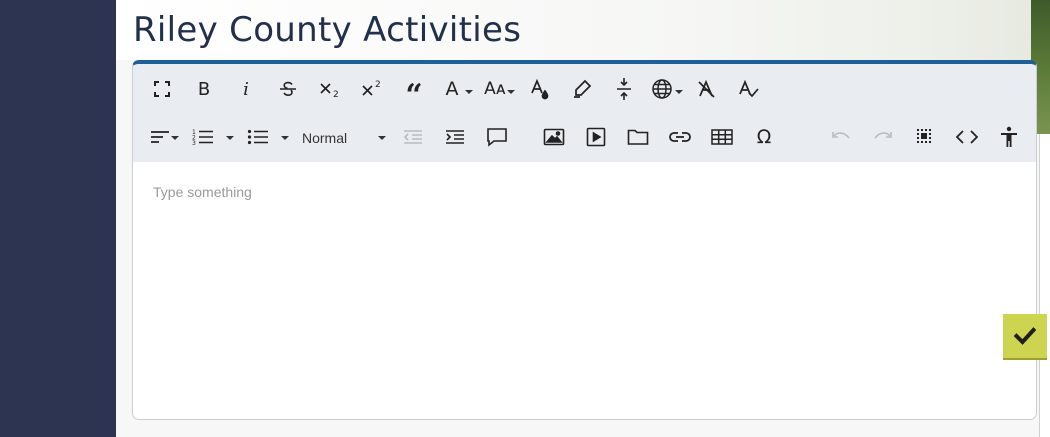  What do you see at coordinates (495, 89) in the screenshot?
I see `font-size-icon: Aᴀ` at bounding box center [495, 89].